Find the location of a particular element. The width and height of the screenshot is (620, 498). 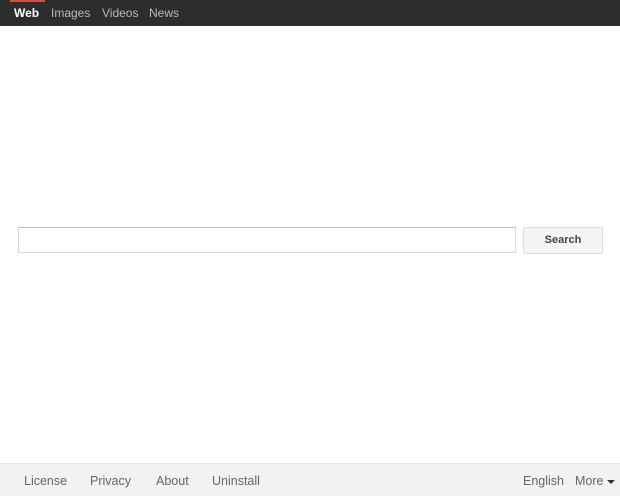

caret-down-icon is located at coordinates (611, 481).